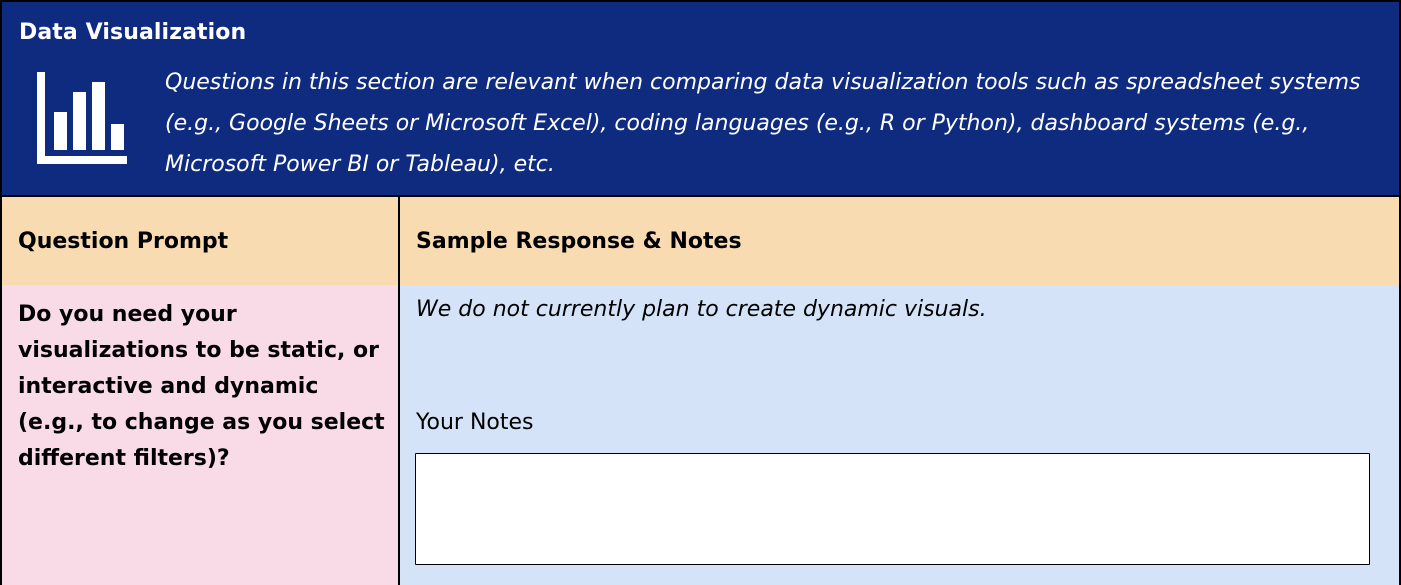  What do you see at coordinates (133, 32) in the screenshot?
I see `section-title: Data Visualization` at bounding box center [133, 32].